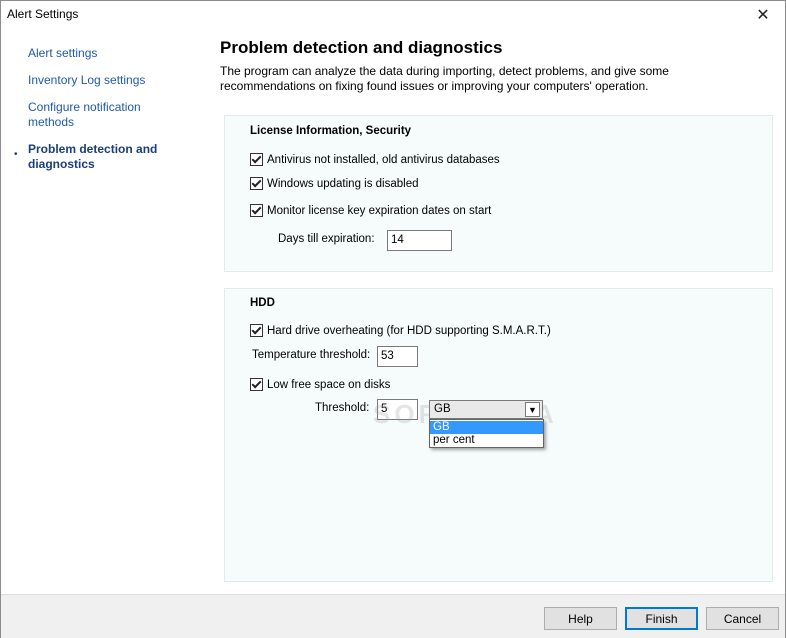 This screenshot has width=786, height=638. Describe the element at coordinates (486, 440) in the screenshot. I see `dropdown-option-per-cent: per cent` at that location.